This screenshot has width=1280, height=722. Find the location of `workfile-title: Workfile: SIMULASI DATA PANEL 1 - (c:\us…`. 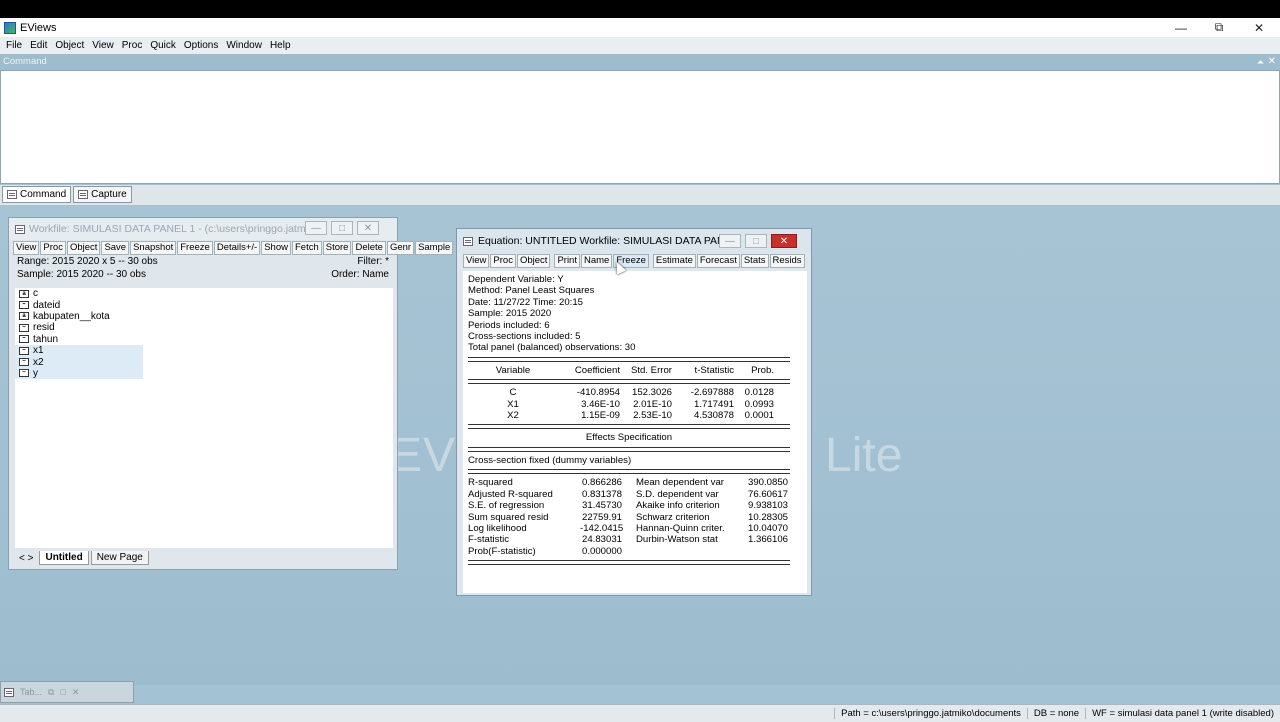

workfile-title: Workfile: SIMULASI DATA PANEL 1 - (c:\us… is located at coordinates (175, 229).